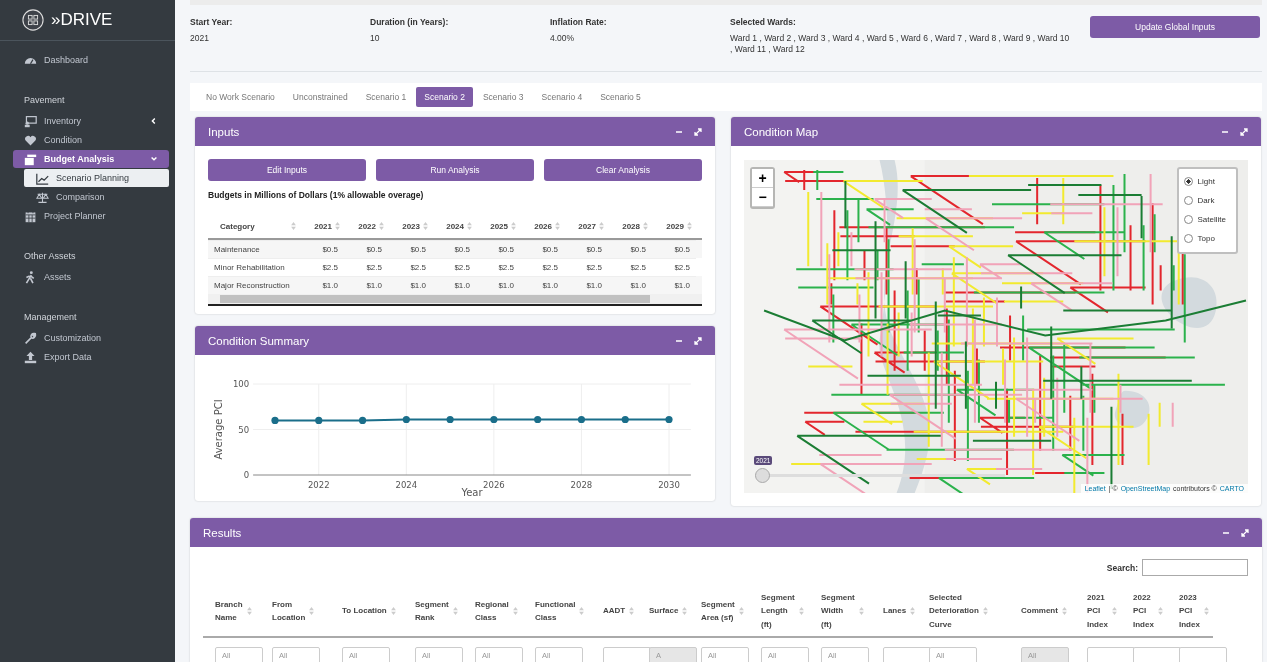 This screenshot has width=1267, height=662. What do you see at coordinates (386, 97) in the screenshot?
I see `scenario-tab: Scenario 1` at bounding box center [386, 97].